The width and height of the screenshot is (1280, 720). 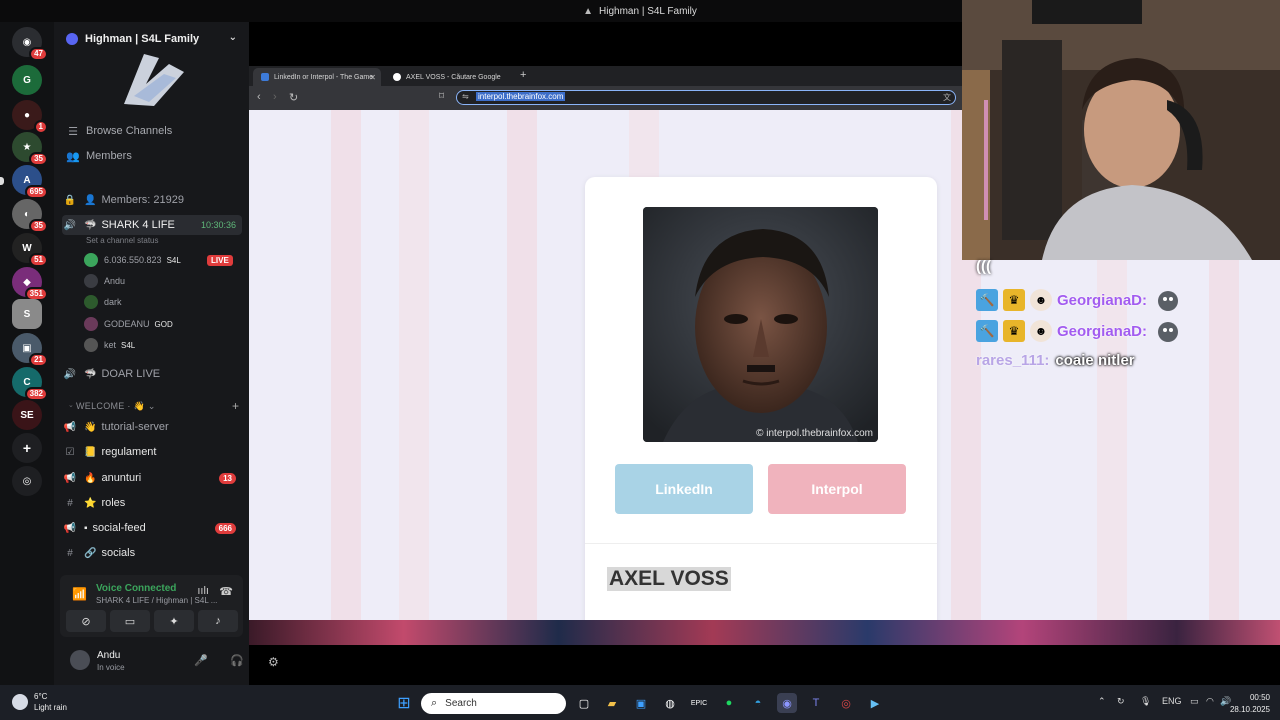 I want to click on language-indicator: ENG, so click(x=1172, y=701).